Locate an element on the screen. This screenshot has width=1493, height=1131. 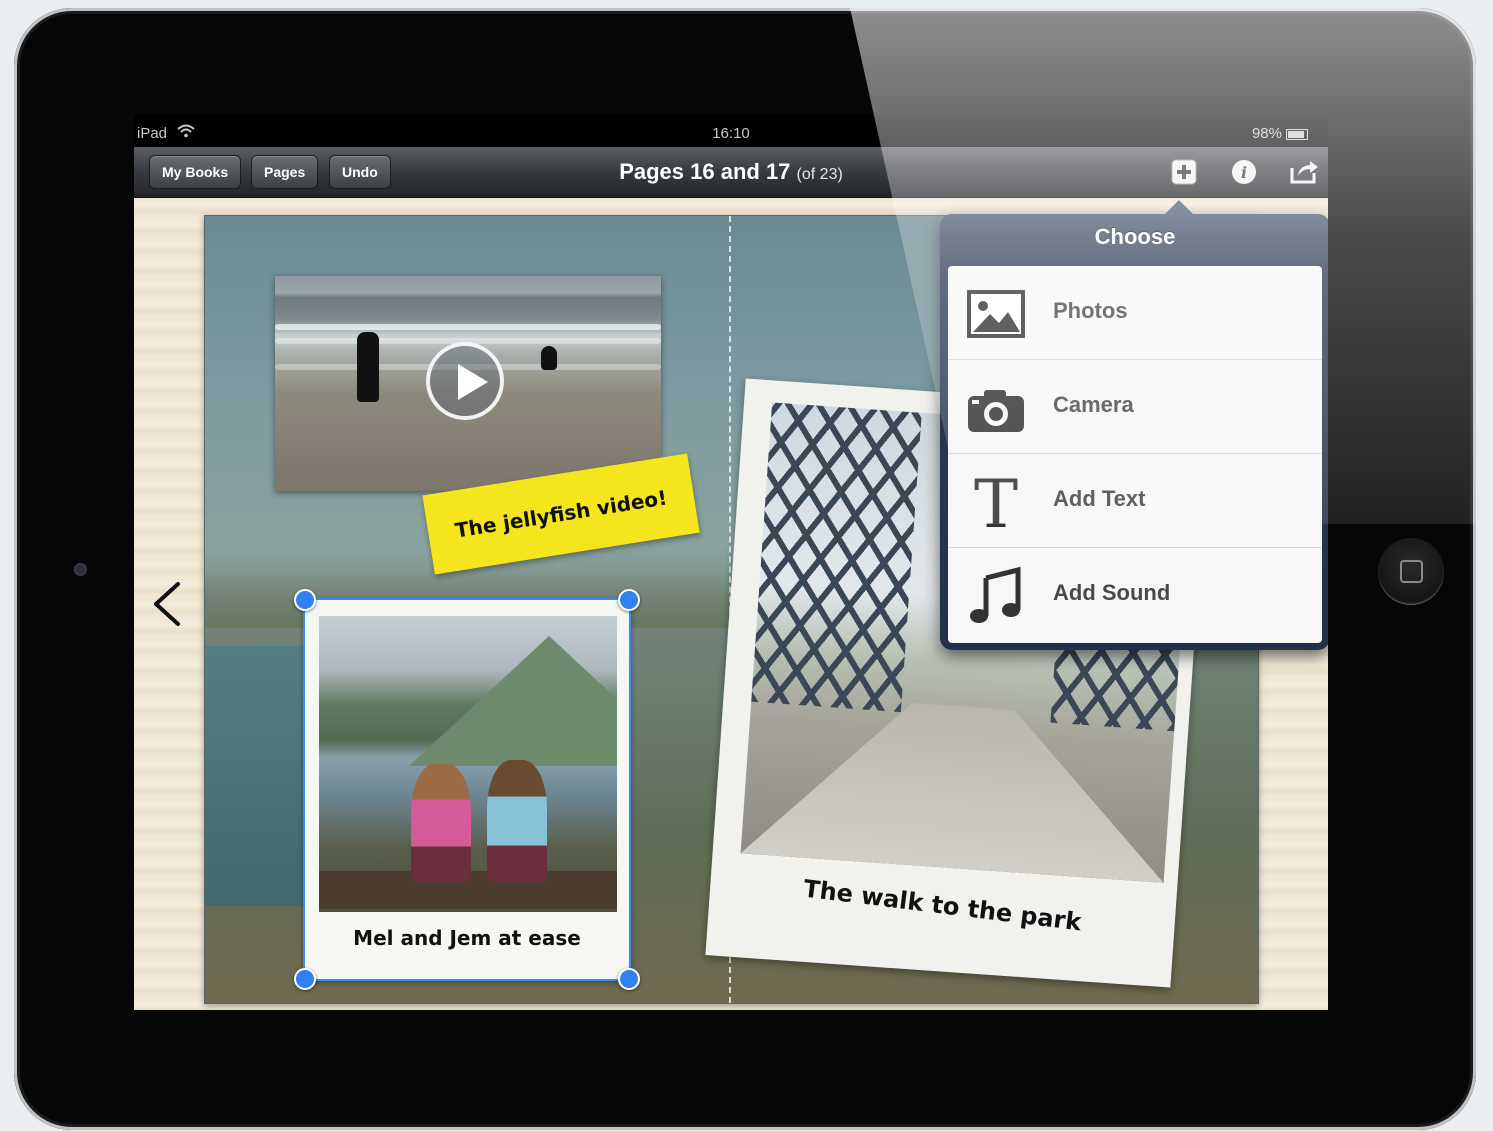
photo-icon is located at coordinates (996, 314).